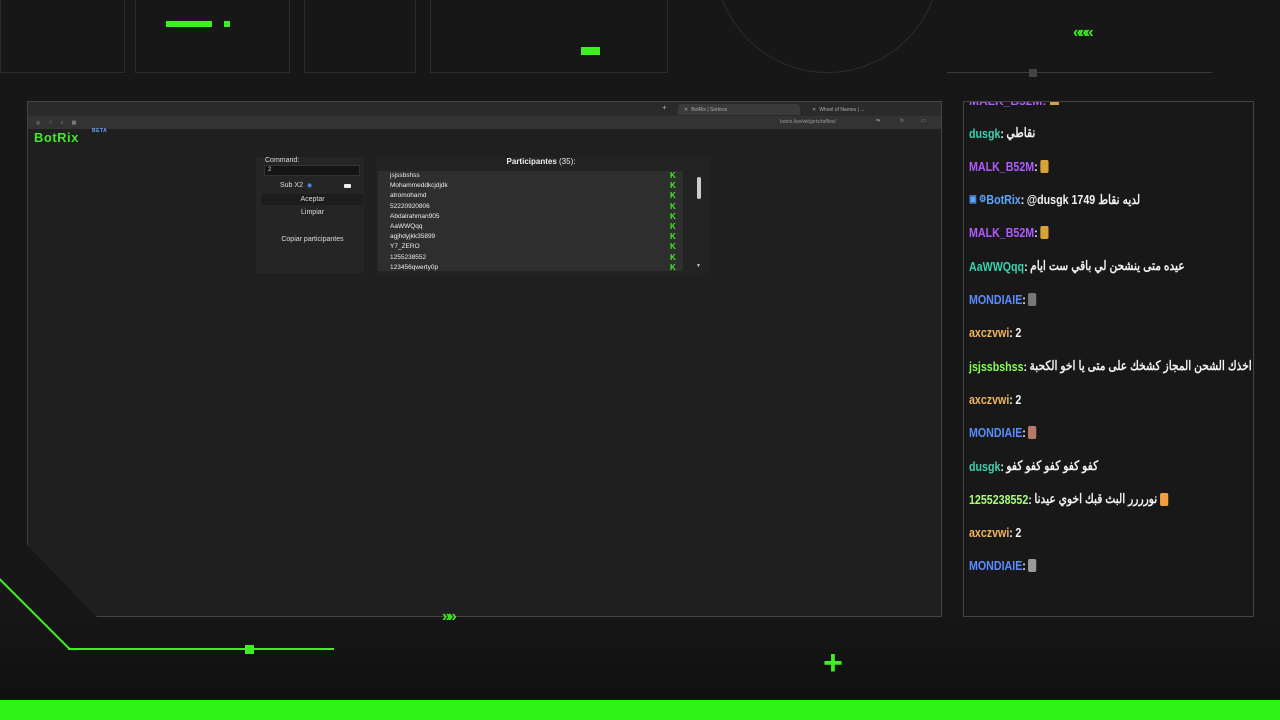 The image size is (1280, 720). Describe the element at coordinates (312, 239) in the screenshot. I see `copy-participants-button: Copiar participantes` at that location.